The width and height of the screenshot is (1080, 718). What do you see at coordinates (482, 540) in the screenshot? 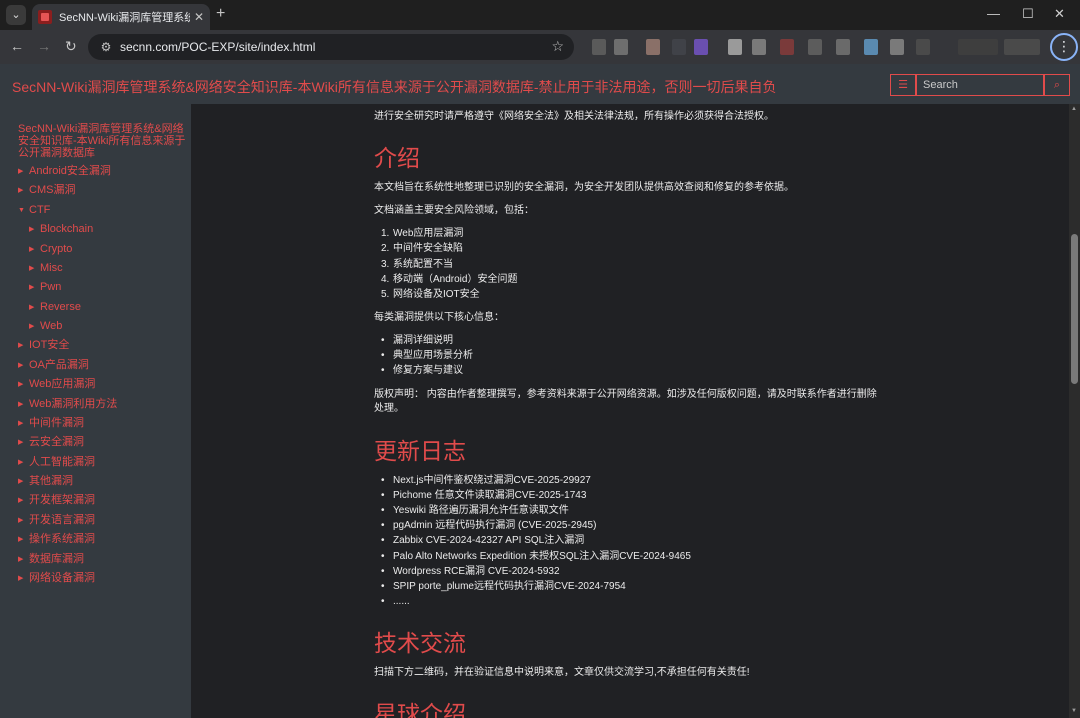
I see `changelog-item: • Zabbix CVE-2024-42327 API SQL注入漏洞` at bounding box center [482, 540].